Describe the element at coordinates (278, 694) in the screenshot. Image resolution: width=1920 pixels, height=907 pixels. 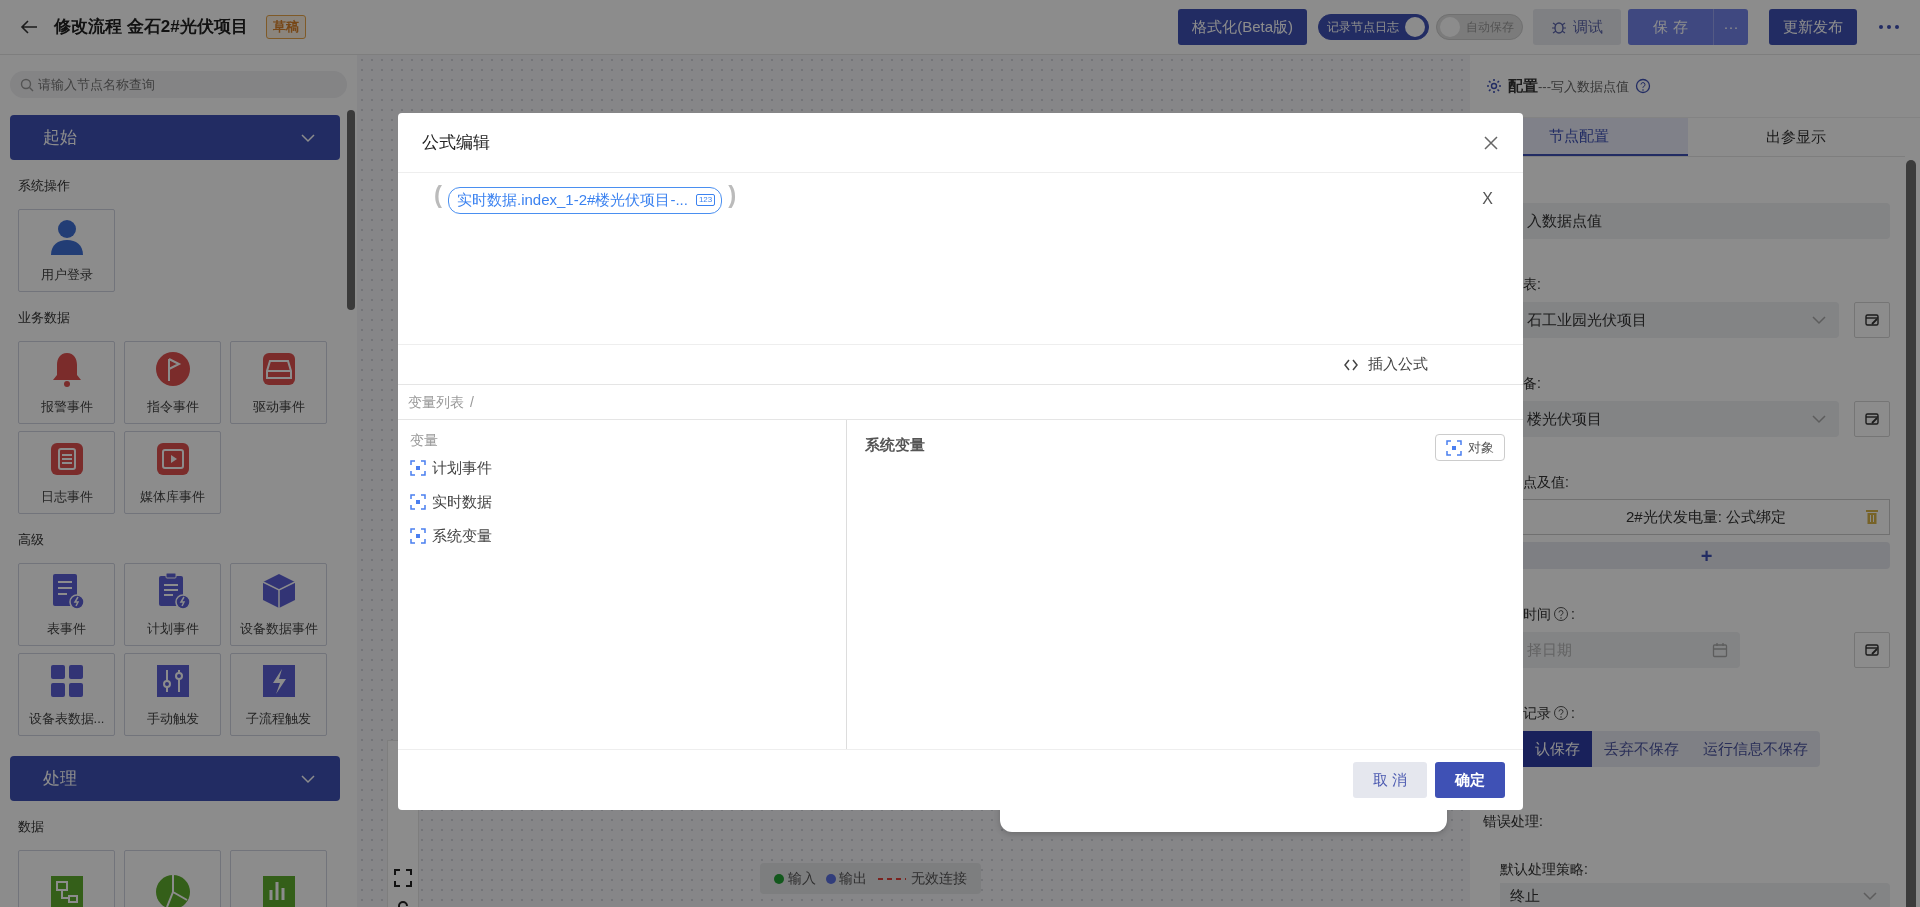
I see `node-tile: 子流程触发` at that location.